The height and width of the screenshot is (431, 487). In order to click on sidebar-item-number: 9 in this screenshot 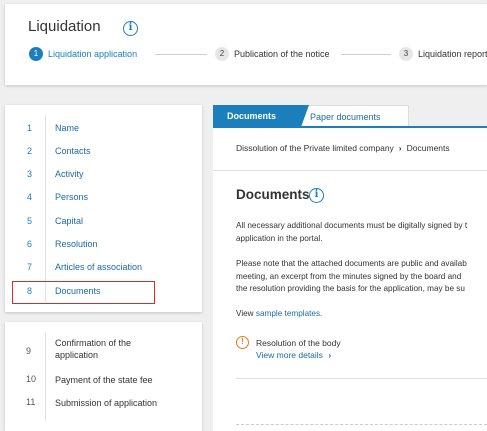, I will do `click(29, 351)`.